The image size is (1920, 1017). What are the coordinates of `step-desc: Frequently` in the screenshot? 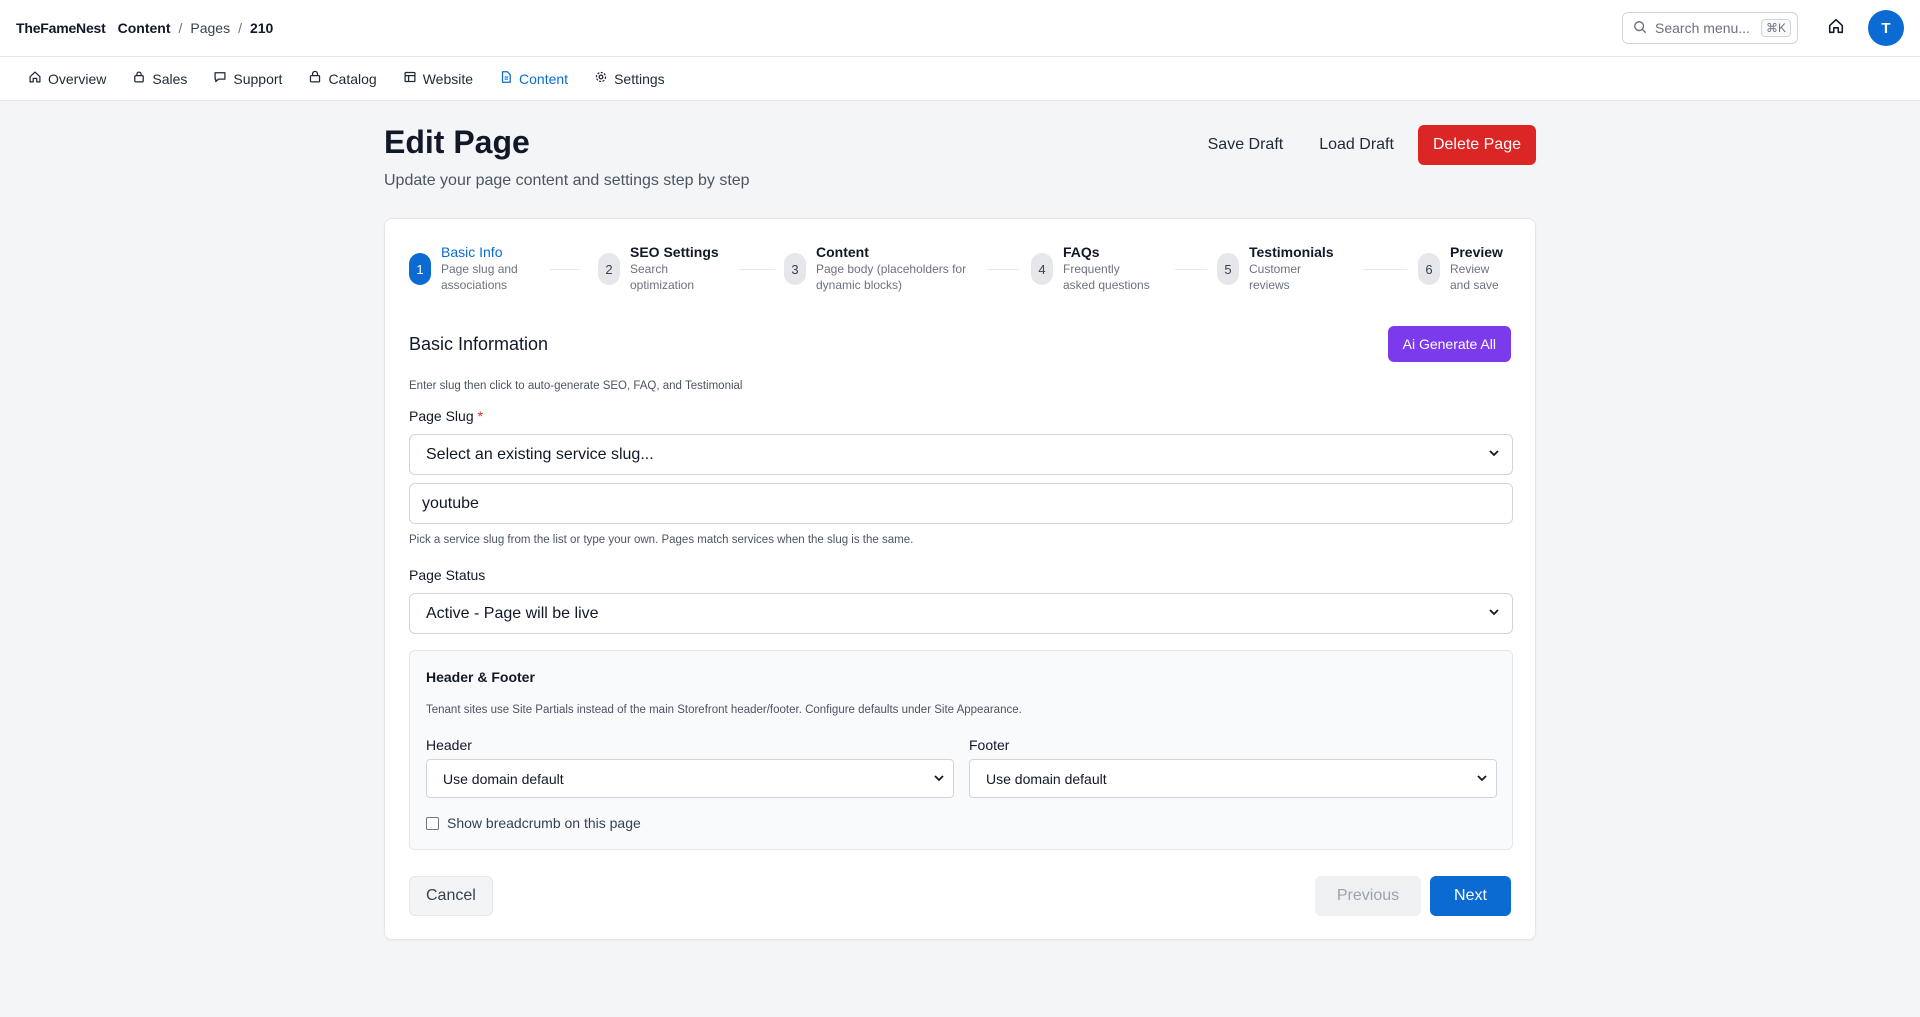 It's located at (1091, 269).